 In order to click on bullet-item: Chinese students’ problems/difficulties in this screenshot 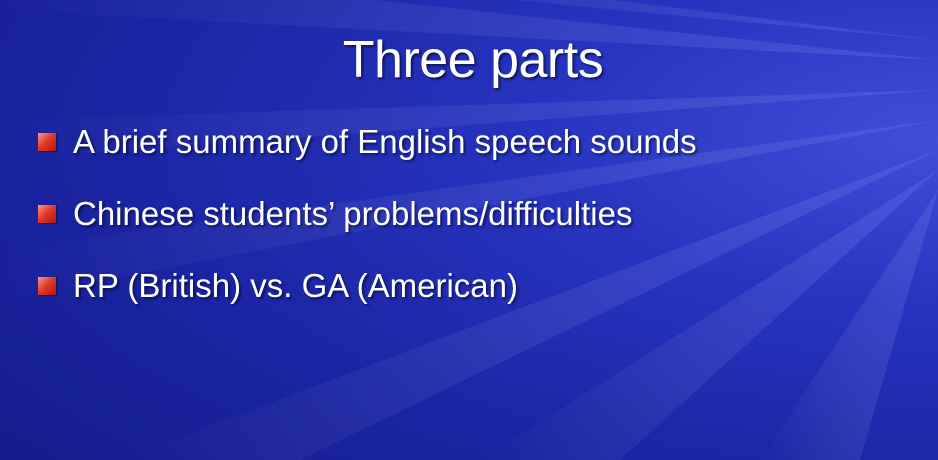, I will do `click(367, 214)`.